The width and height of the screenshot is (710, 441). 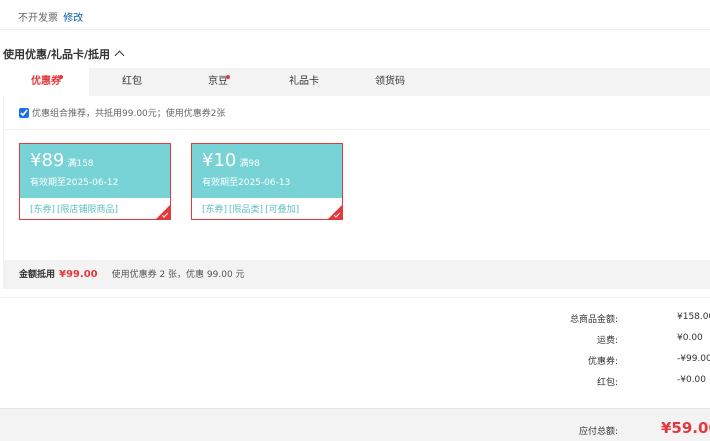 I want to click on coupon-tag: [限店铺限商品], so click(x=88, y=210).